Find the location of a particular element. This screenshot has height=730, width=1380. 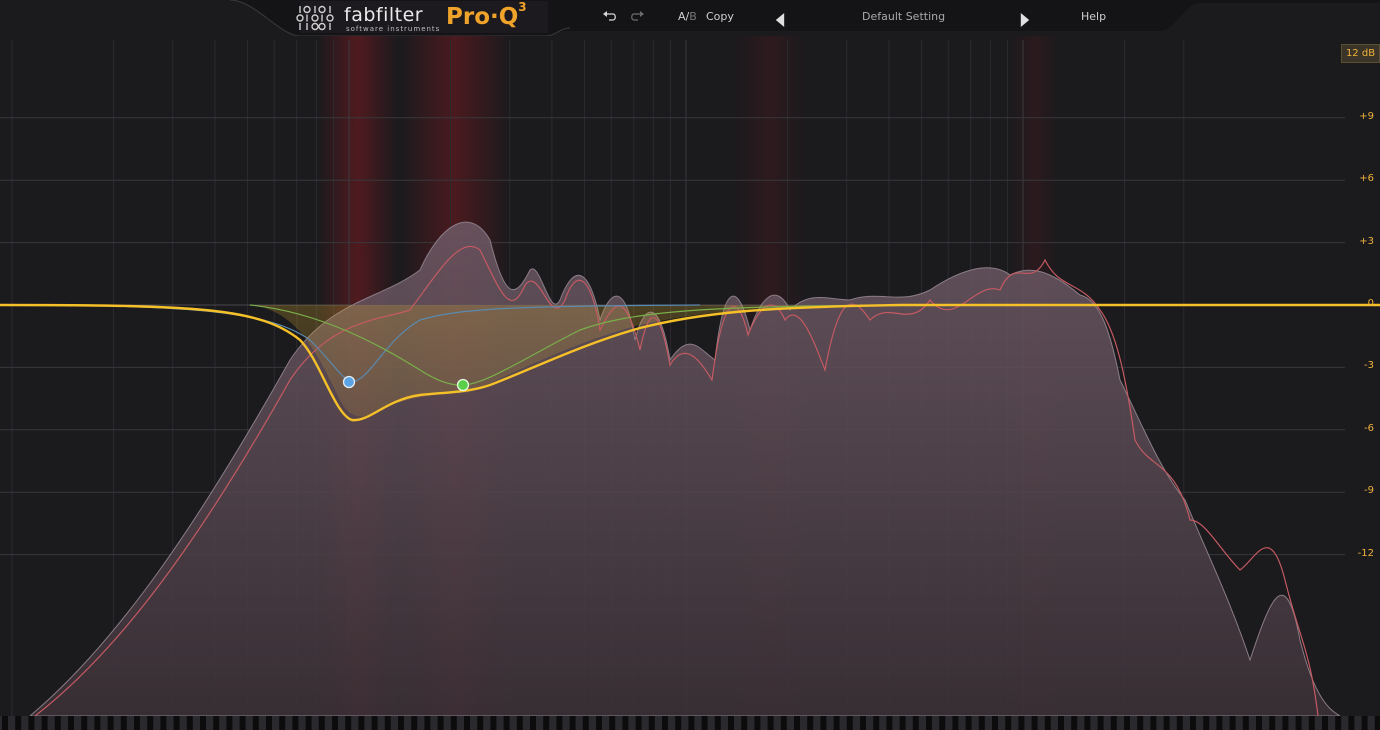

logo: fabfilter software instruments Pro·Q3 is located at coordinates (422, 17).